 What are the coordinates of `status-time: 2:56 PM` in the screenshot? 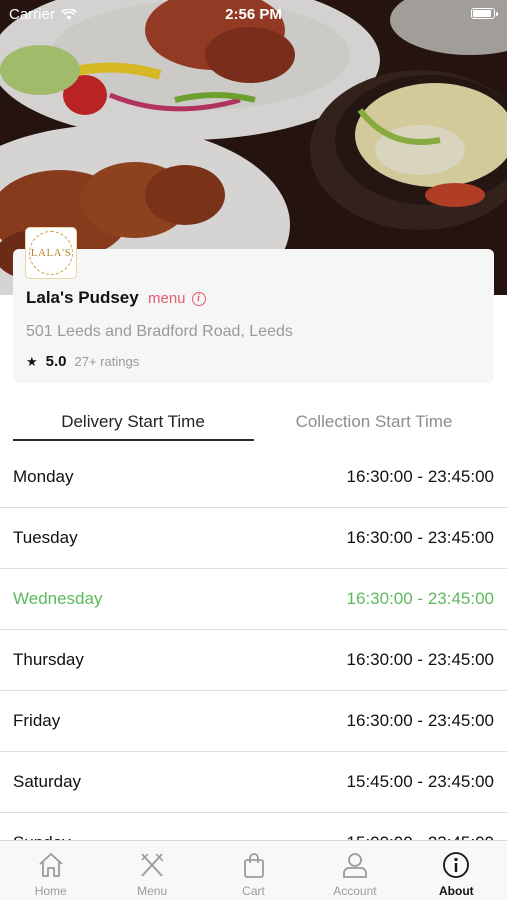 It's located at (253, 14).